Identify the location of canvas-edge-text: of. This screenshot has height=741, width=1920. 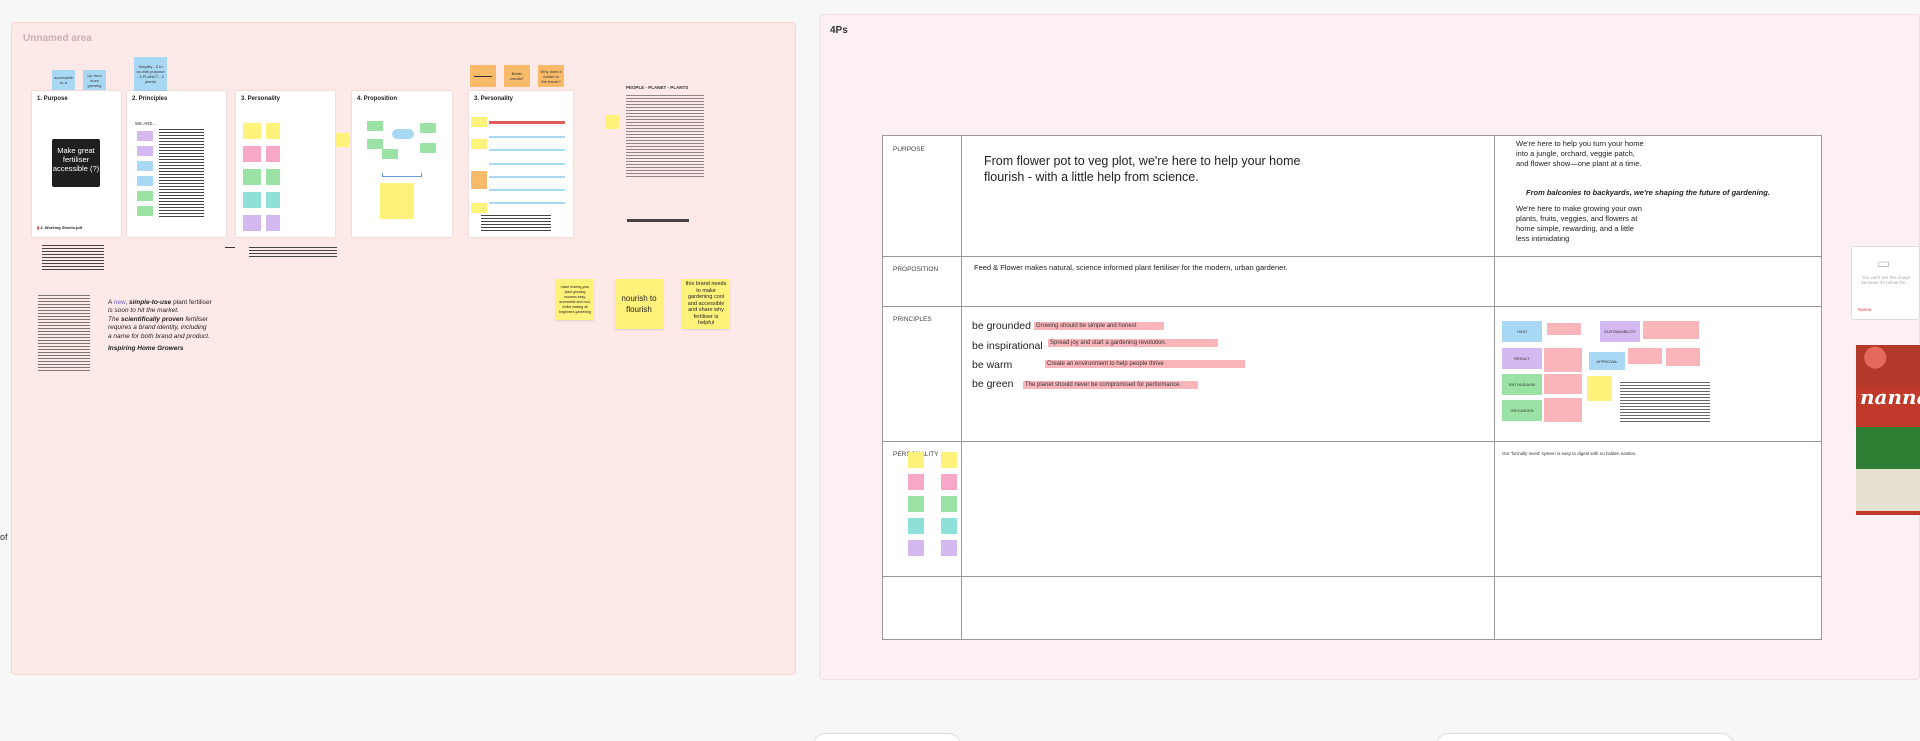
(4, 537).